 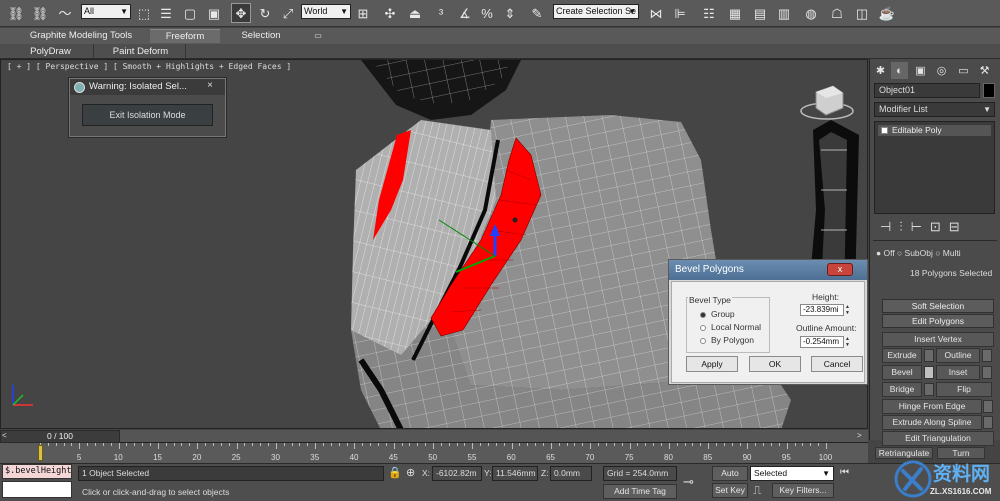 What do you see at coordinates (958, 372) in the screenshot?
I see `inset-button: Inset` at bounding box center [958, 372].